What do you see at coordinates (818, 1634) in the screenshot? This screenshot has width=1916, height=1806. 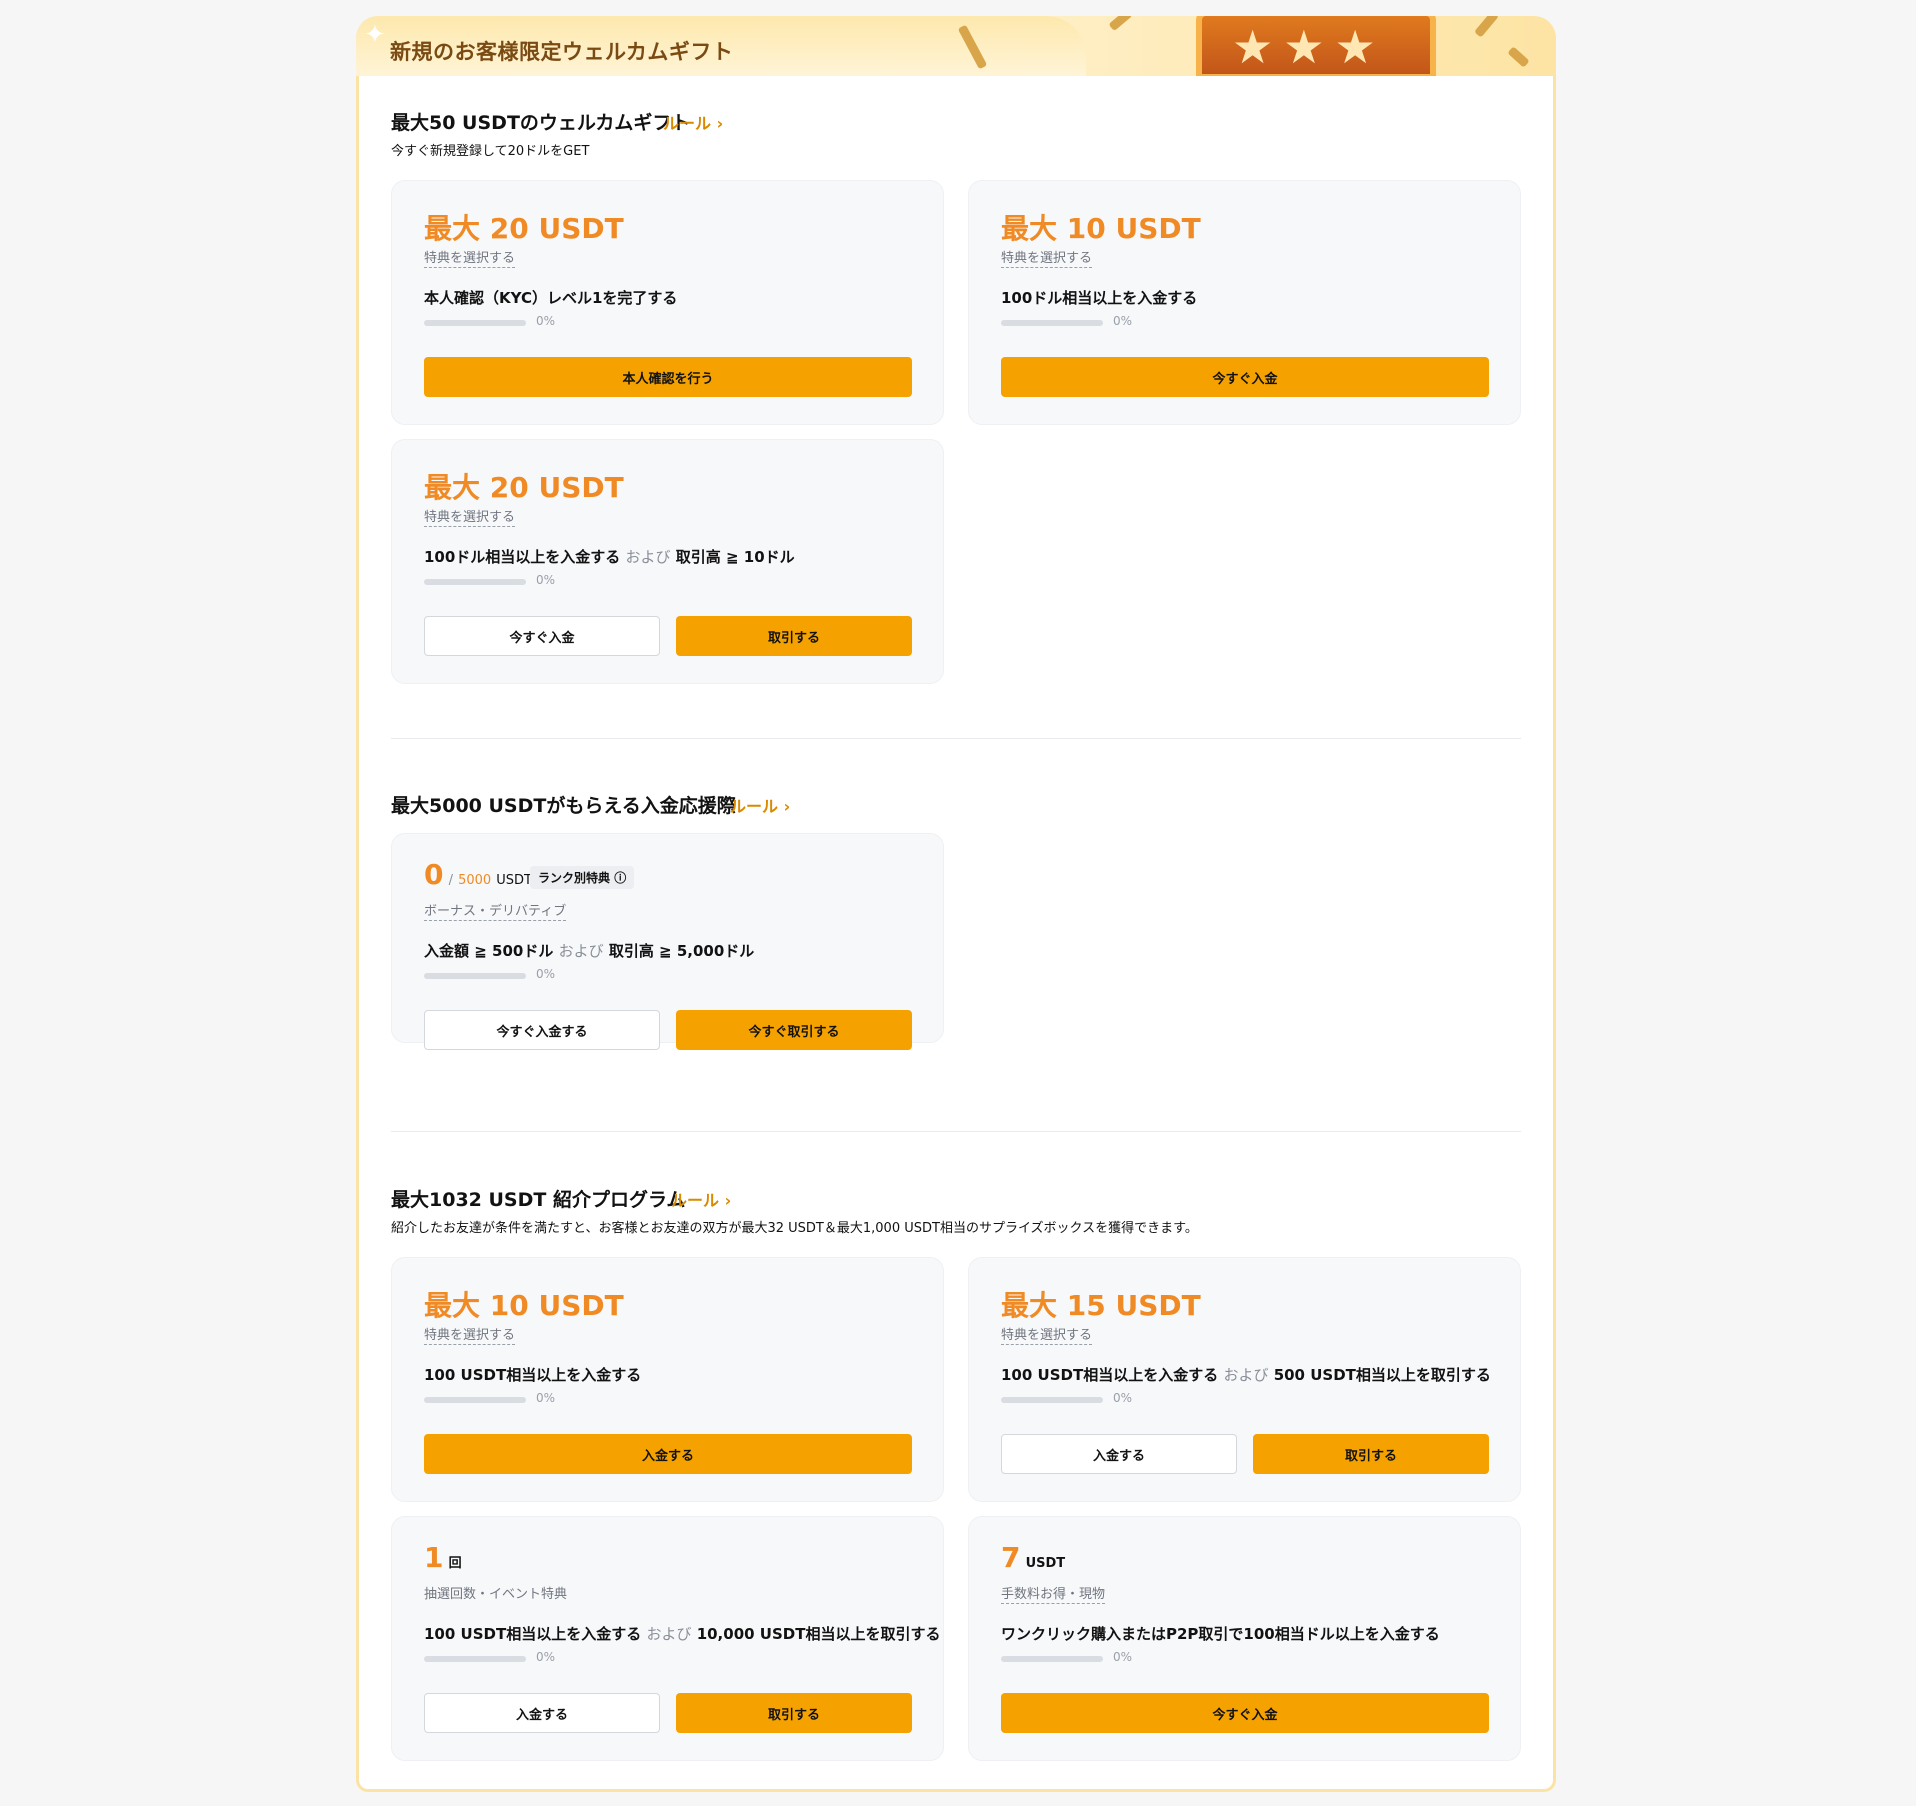 I see `task-part: 10,000 USDT相当以上を取引する` at bounding box center [818, 1634].